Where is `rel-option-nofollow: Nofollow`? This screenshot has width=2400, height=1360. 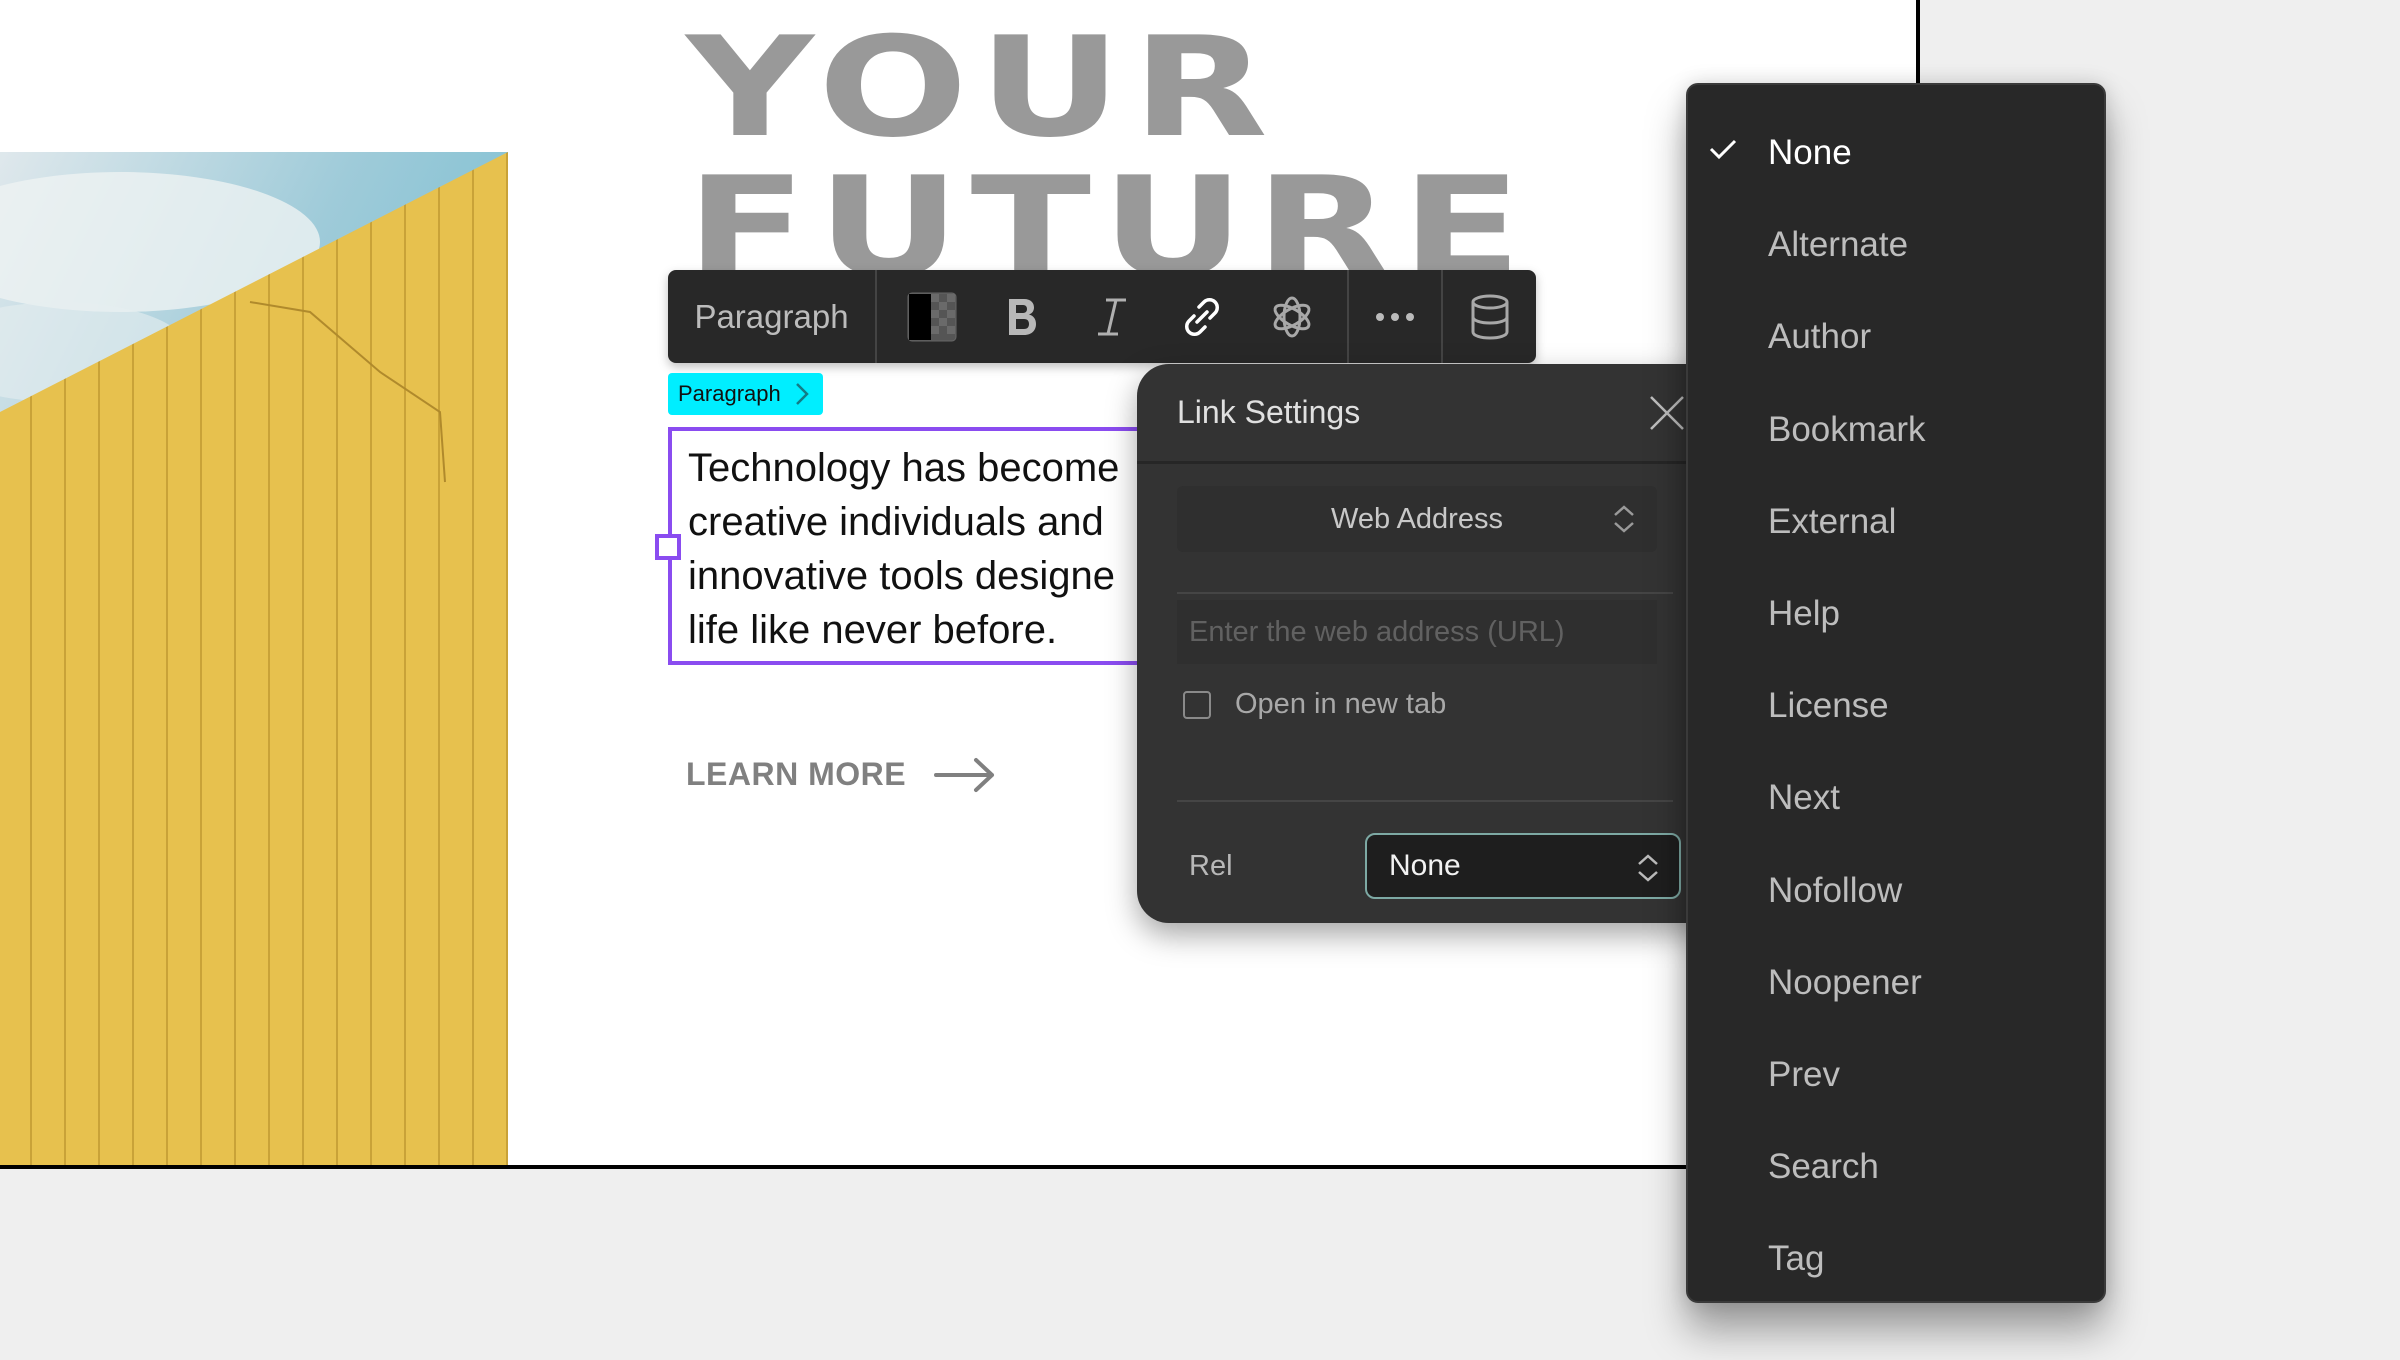
rel-option-nofollow: Nofollow is located at coordinates (1896, 891).